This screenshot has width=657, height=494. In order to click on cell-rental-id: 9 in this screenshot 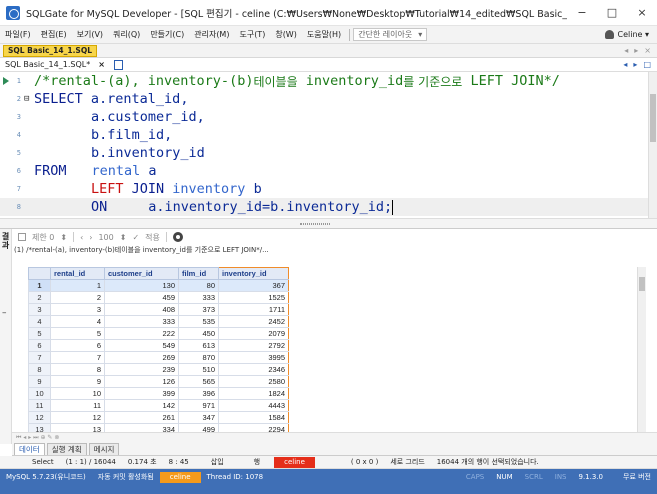, I will do `click(77, 381)`.